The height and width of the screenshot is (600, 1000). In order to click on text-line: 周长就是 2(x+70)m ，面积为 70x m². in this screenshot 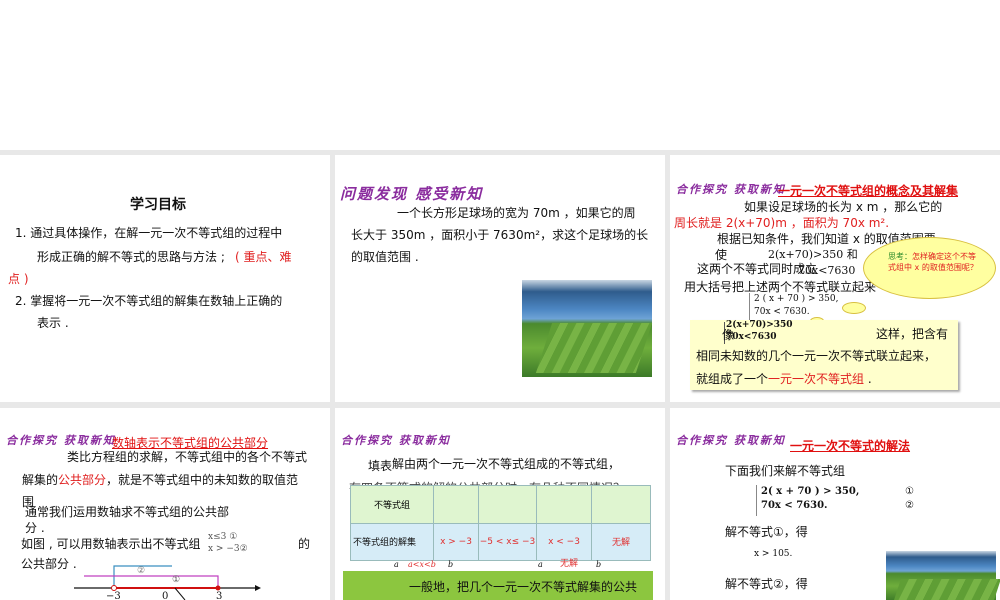, I will do `click(782, 223)`.